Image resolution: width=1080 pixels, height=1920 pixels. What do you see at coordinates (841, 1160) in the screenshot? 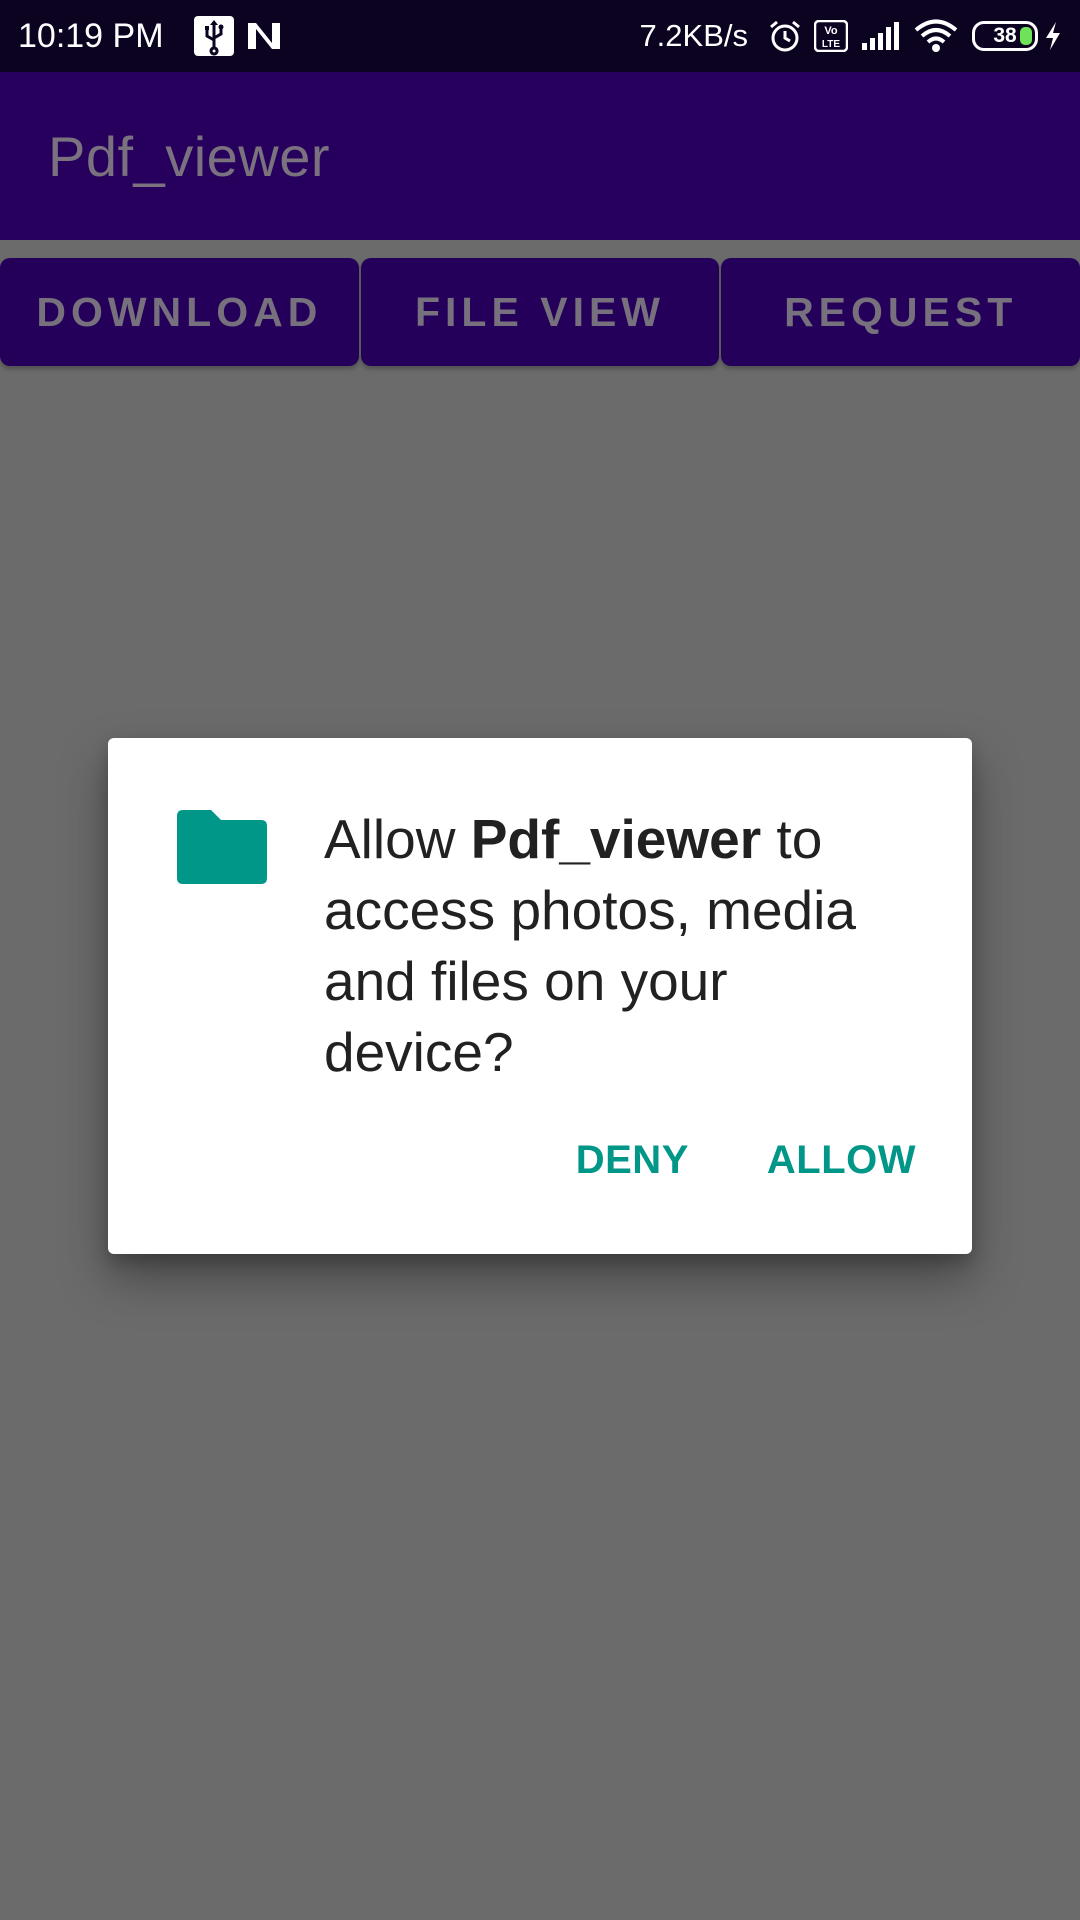
I see `allow-button: ALLOW` at bounding box center [841, 1160].